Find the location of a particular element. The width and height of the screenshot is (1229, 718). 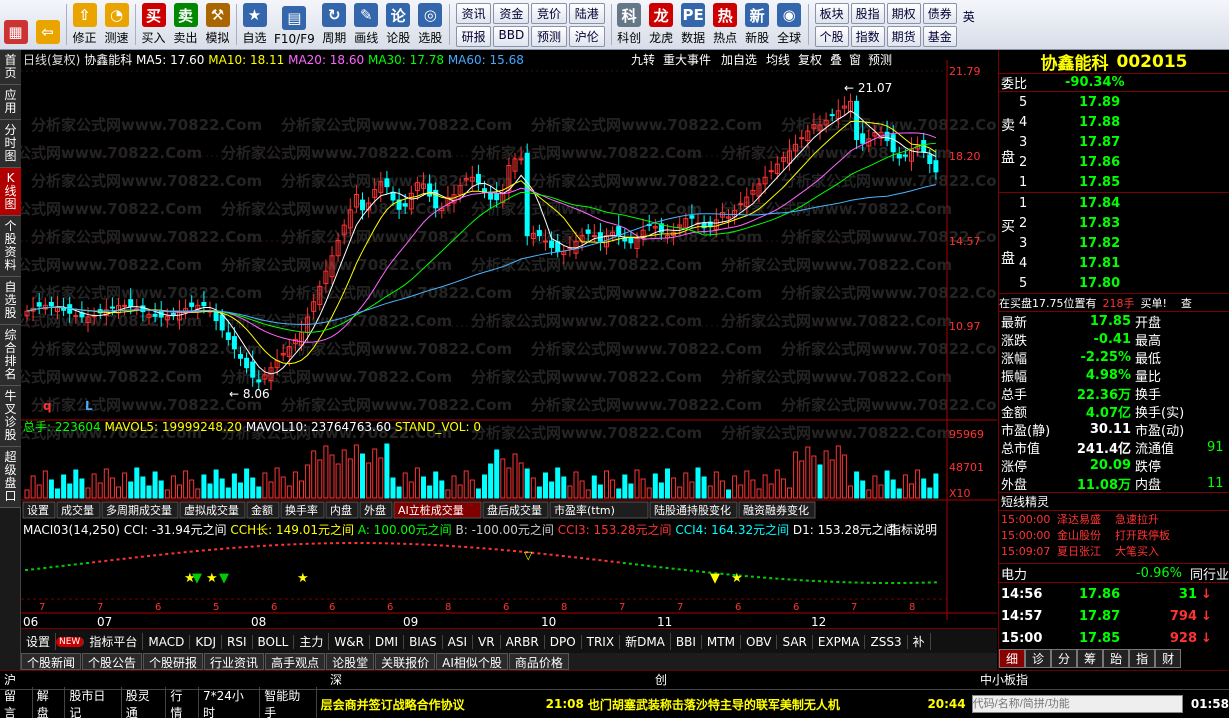

market-link: 基金 is located at coordinates (939, 36).